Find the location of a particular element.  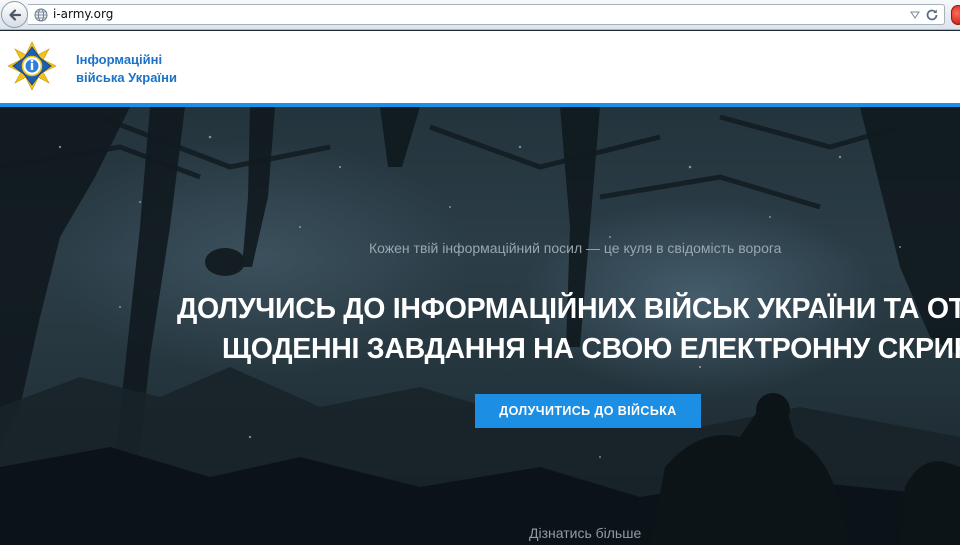

browser-toolbar: i-army.org is located at coordinates (480, 15).